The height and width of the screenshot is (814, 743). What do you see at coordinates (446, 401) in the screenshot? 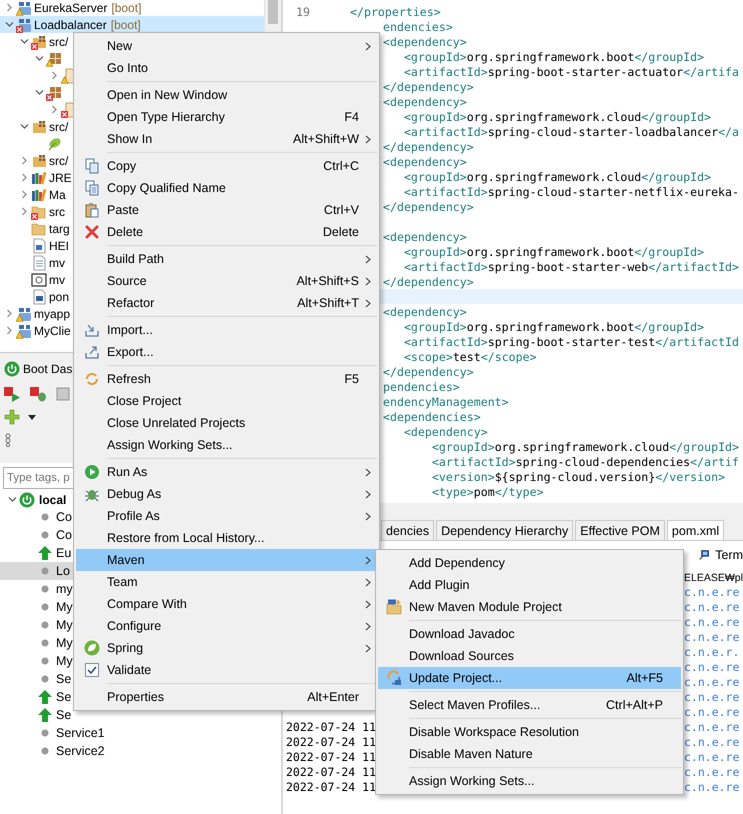
I see `code-line: endencyManagement>` at bounding box center [446, 401].